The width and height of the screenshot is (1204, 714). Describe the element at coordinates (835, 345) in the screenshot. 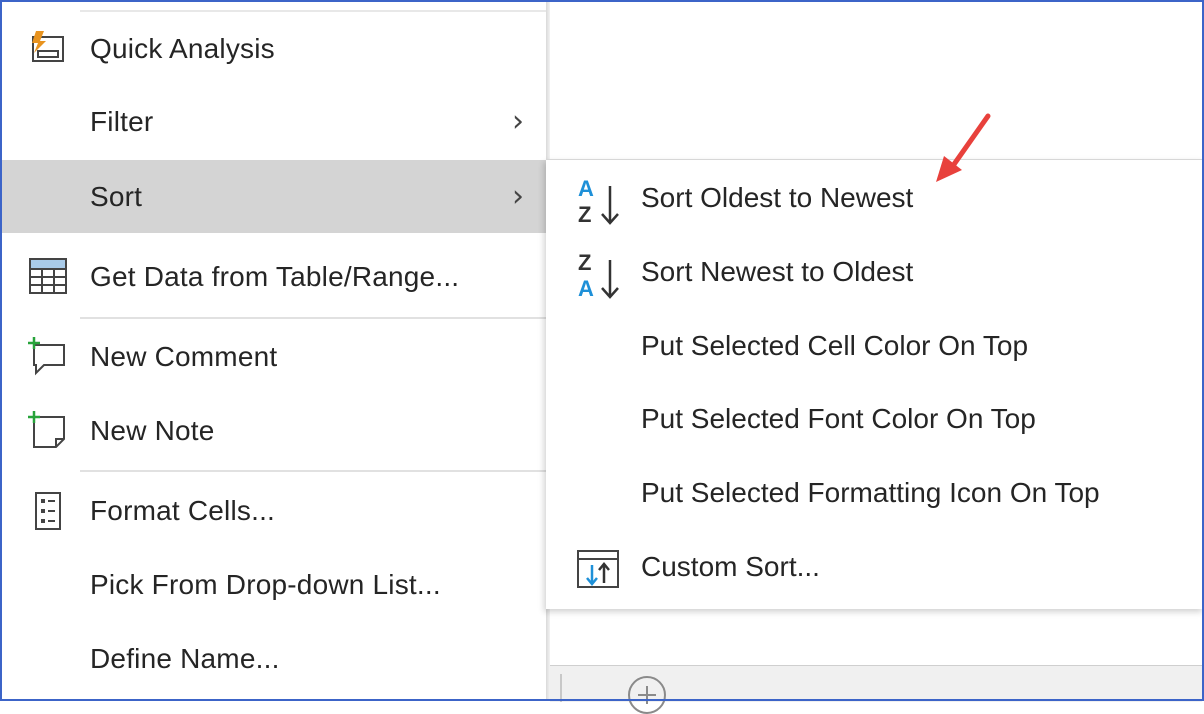

I see `submenu-item-label: Put Selected Cell Color On Top` at that location.